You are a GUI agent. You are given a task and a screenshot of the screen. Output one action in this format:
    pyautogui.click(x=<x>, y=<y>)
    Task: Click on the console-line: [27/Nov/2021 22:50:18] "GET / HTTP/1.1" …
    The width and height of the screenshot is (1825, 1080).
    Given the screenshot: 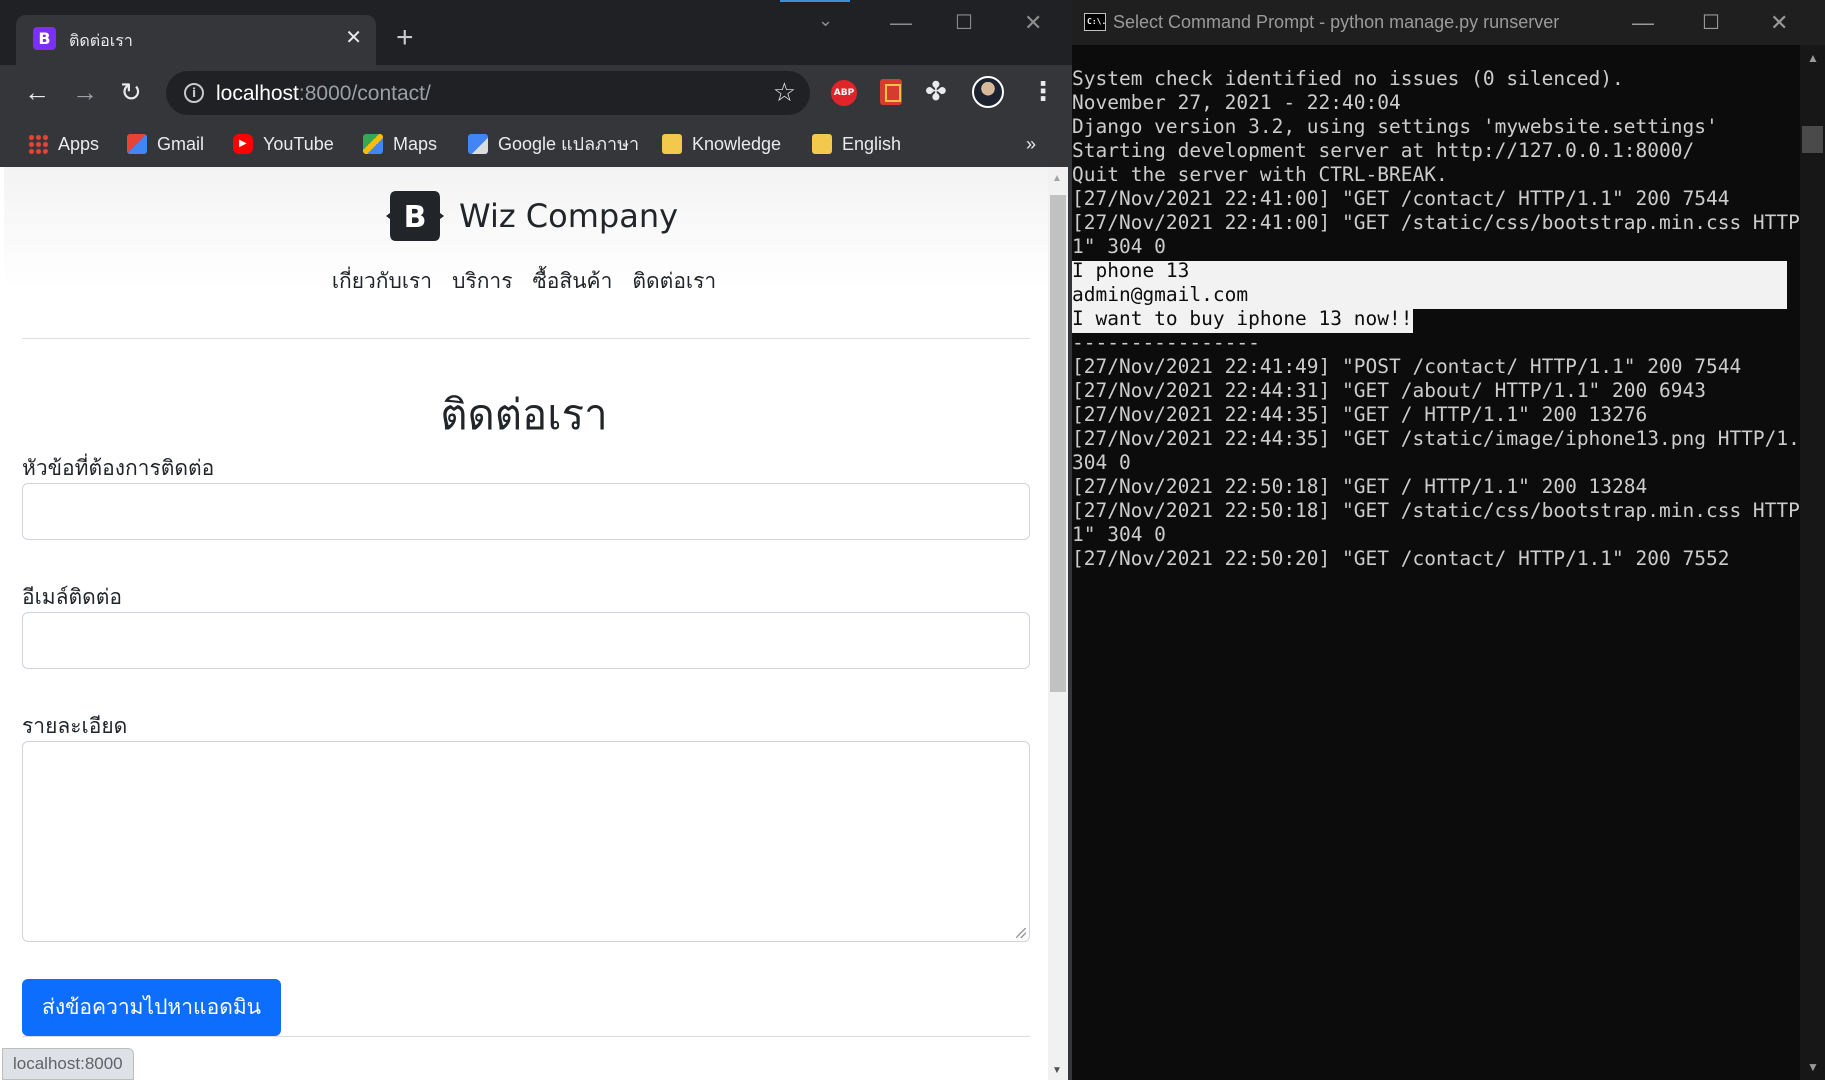 What is the action you would take?
    pyautogui.click(x=1360, y=486)
    